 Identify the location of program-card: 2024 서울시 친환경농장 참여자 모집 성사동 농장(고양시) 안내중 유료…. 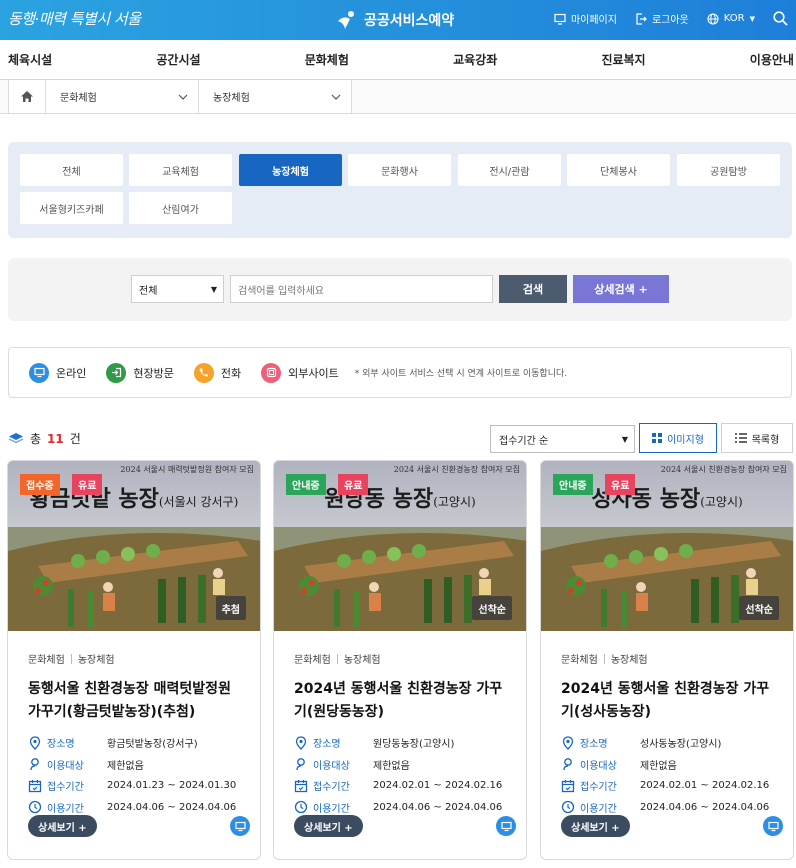
(667, 660).